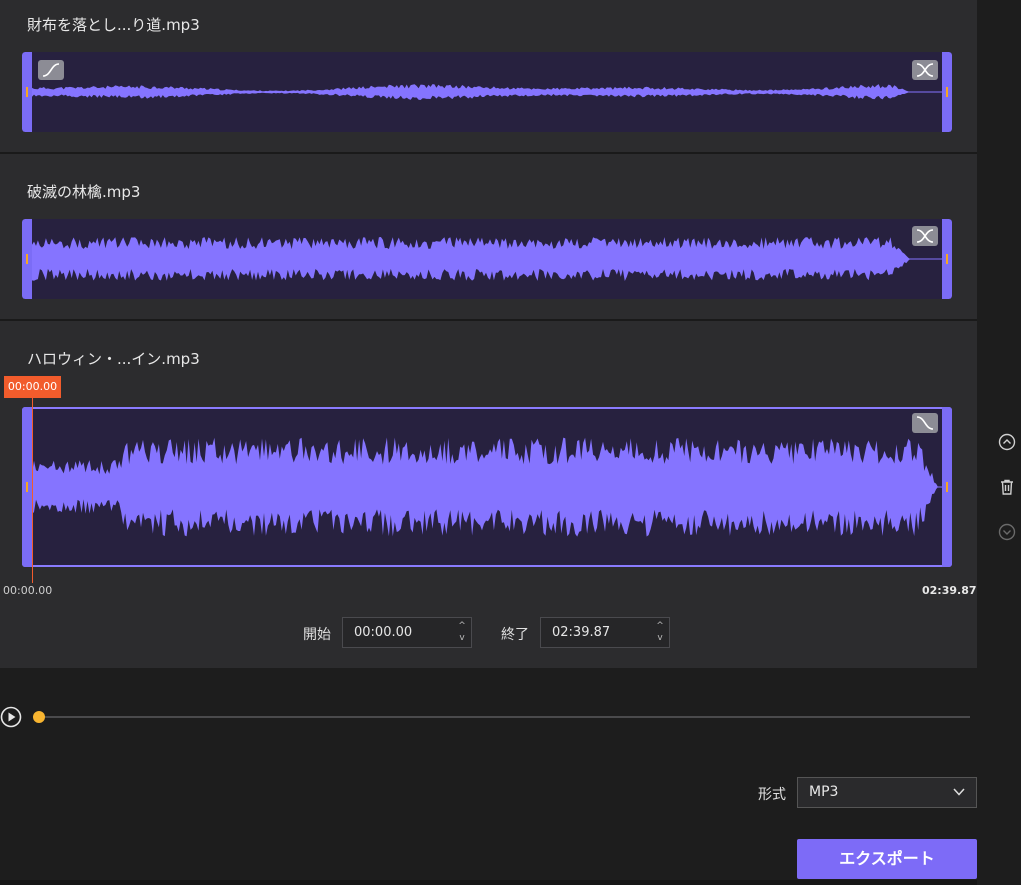 The width and height of the screenshot is (1021, 885). I want to click on chevron-down-icon, so click(959, 792).